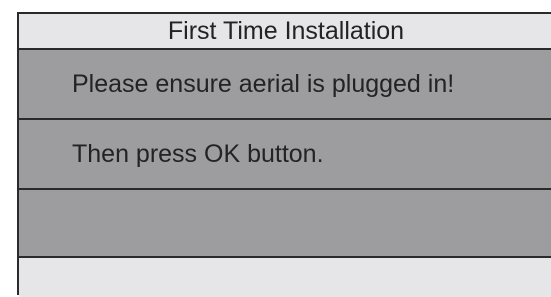 This screenshot has height=297, width=551. I want to click on dialog-title: First Time Installation, so click(285, 32).